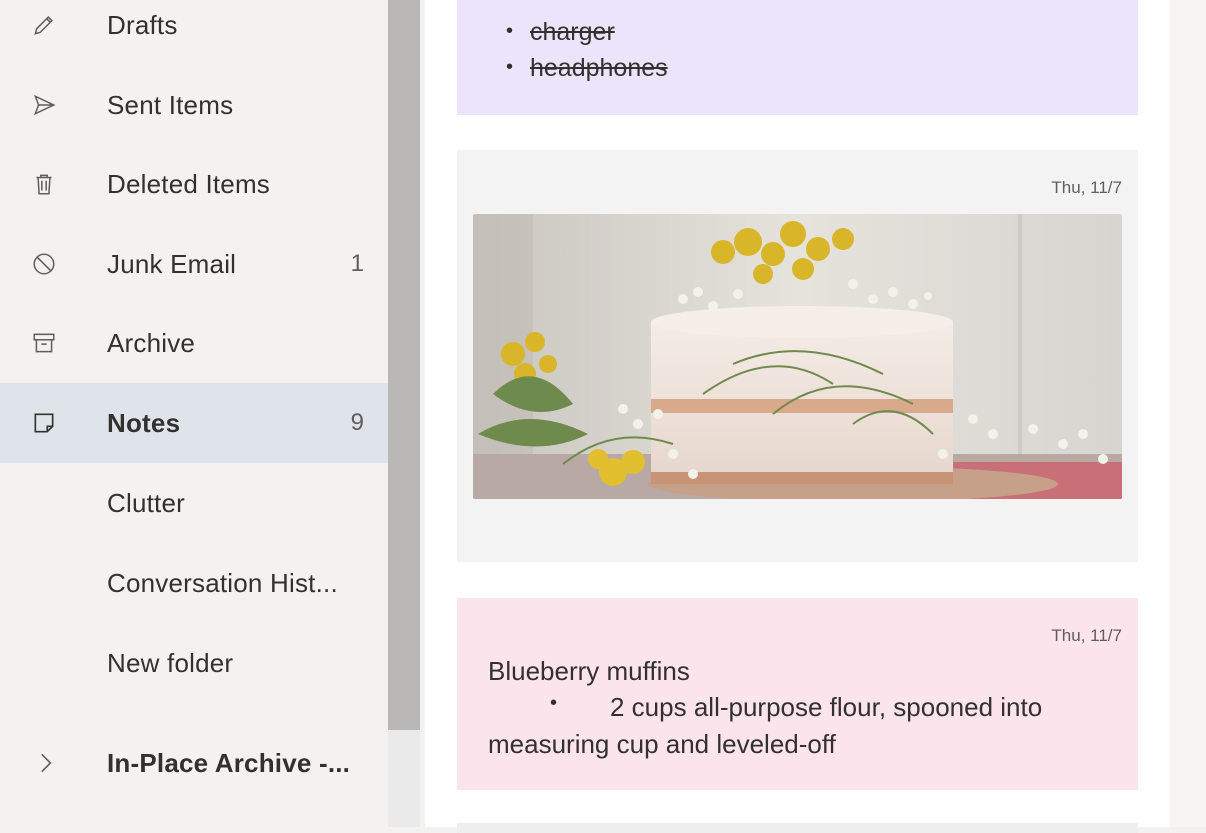 The width and height of the screenshot is (1206, 833). Describe the element at coordinates (44, 25) in the screenshot. I see `pencil-icon` at that location.